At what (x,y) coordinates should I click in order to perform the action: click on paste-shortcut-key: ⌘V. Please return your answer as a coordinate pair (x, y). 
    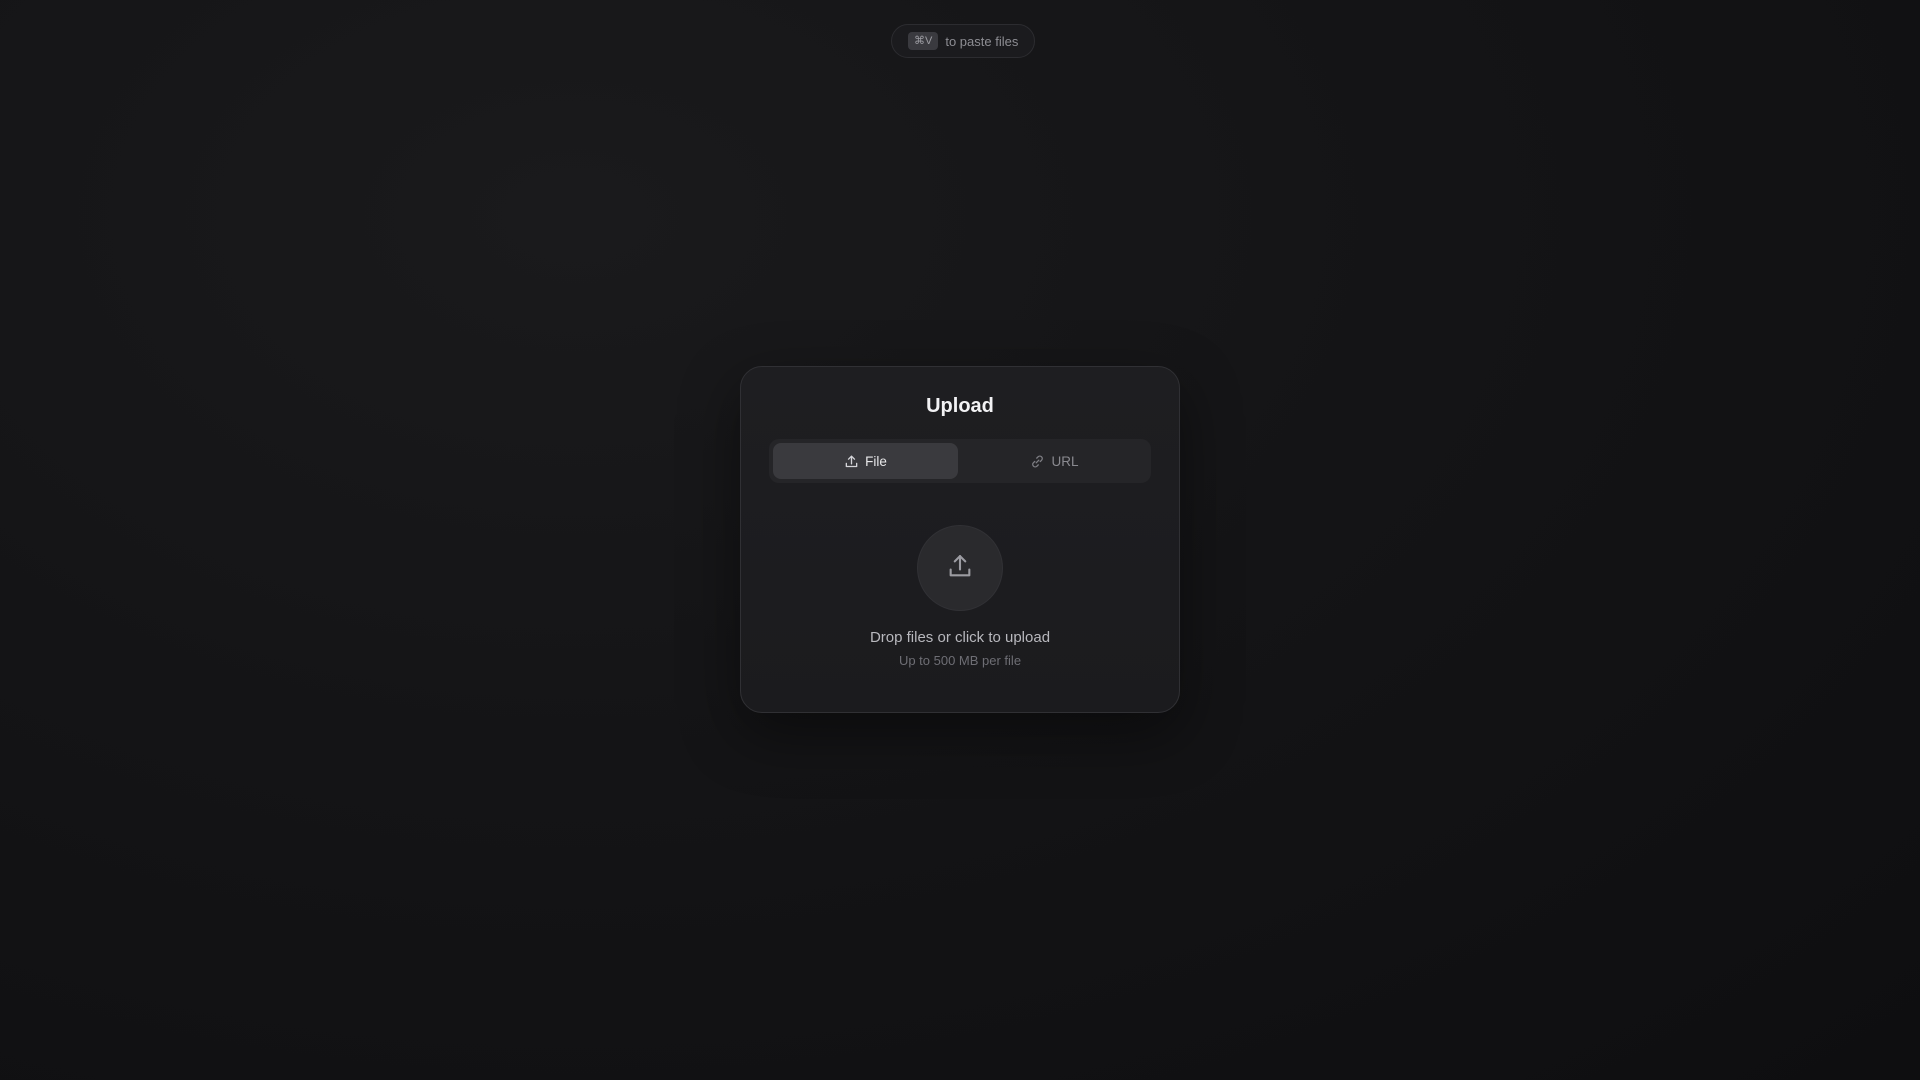
    Looking at the image, I should click on (923, 41).